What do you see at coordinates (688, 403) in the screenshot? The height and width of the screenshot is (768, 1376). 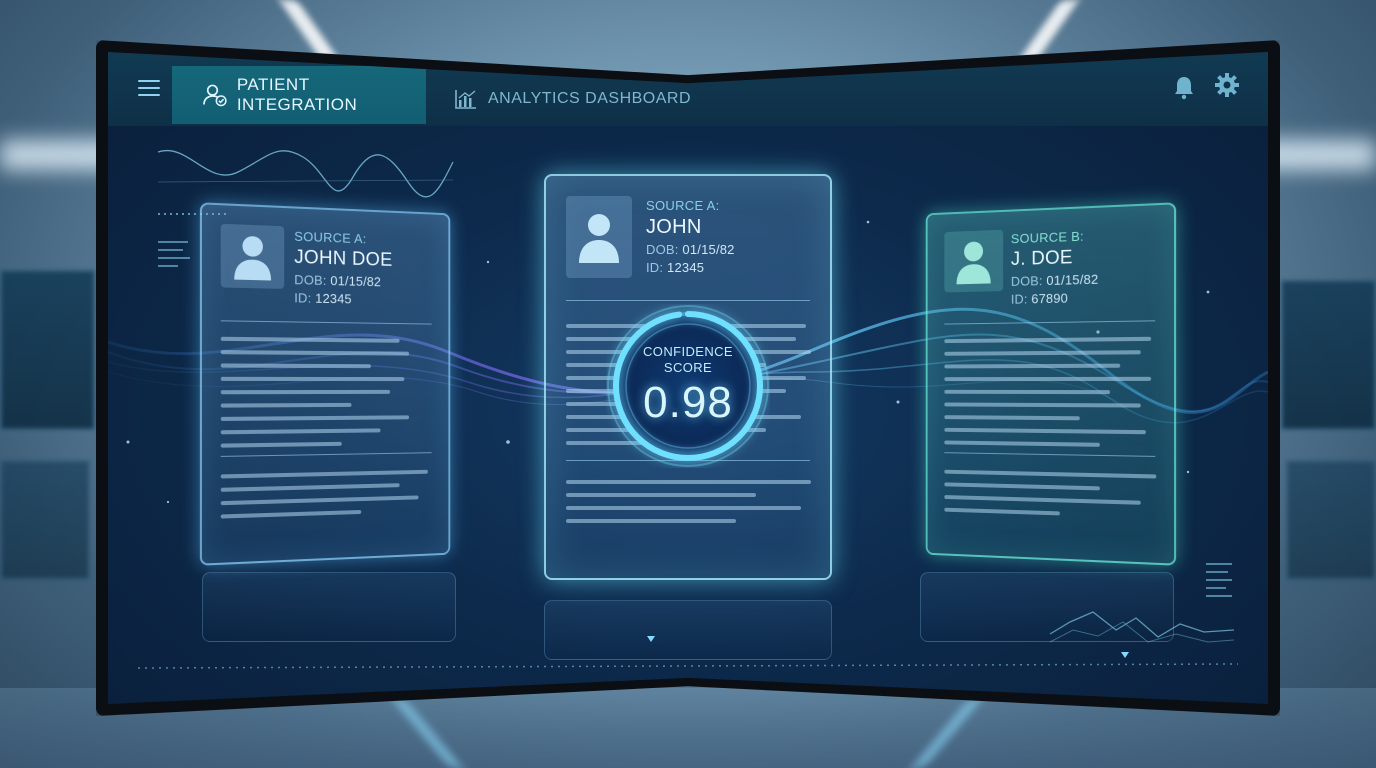 I see `confidence-score-value: 0.98` at bounding box center [688, 403].